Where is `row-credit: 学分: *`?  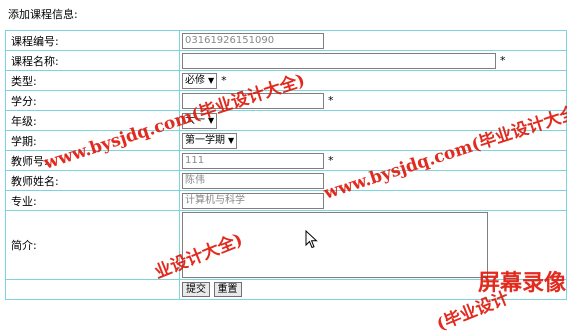
row-credit: 学分: * is located at coordinates (286, 100).